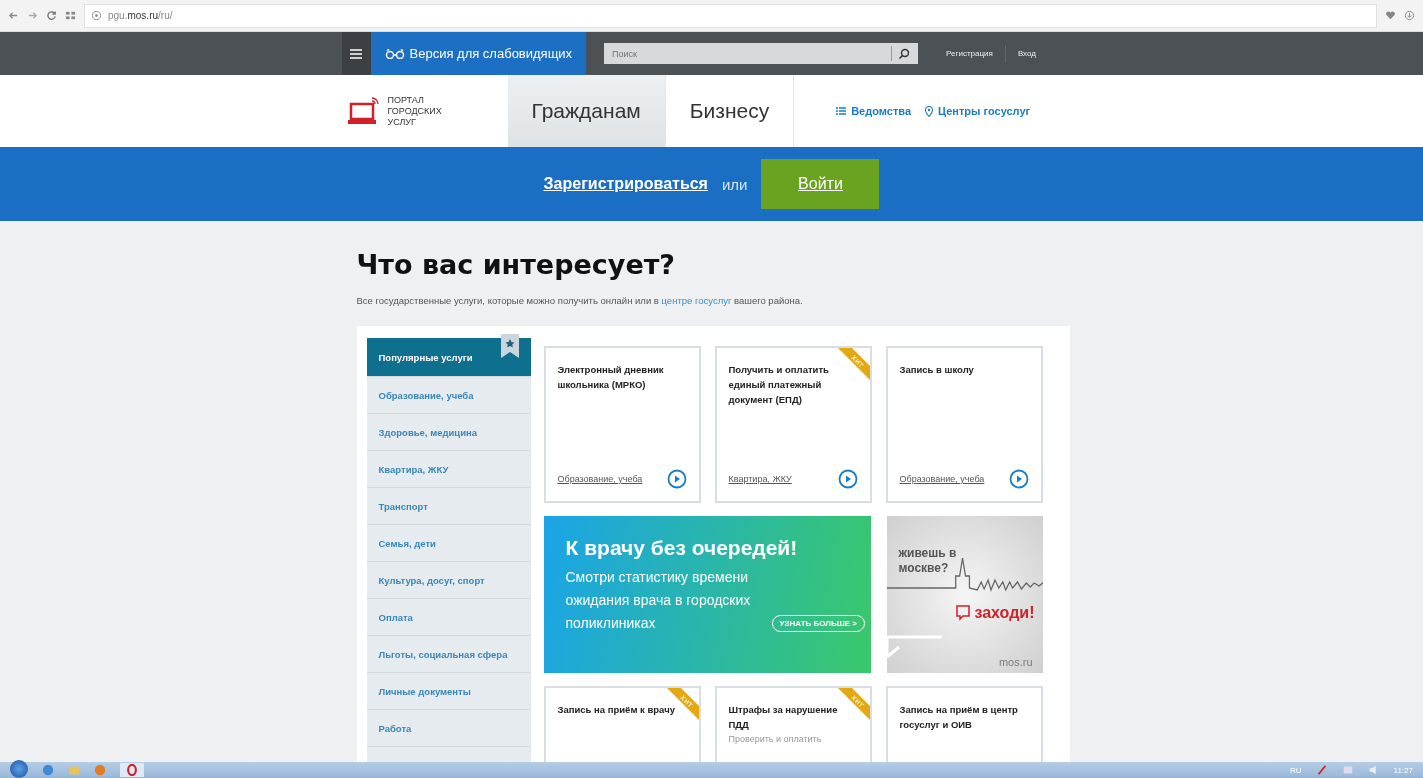 Image resolution: width=1423 pixels, height=778 pixels. I want to click on service-title: Запись в школу, so click(937, 370).